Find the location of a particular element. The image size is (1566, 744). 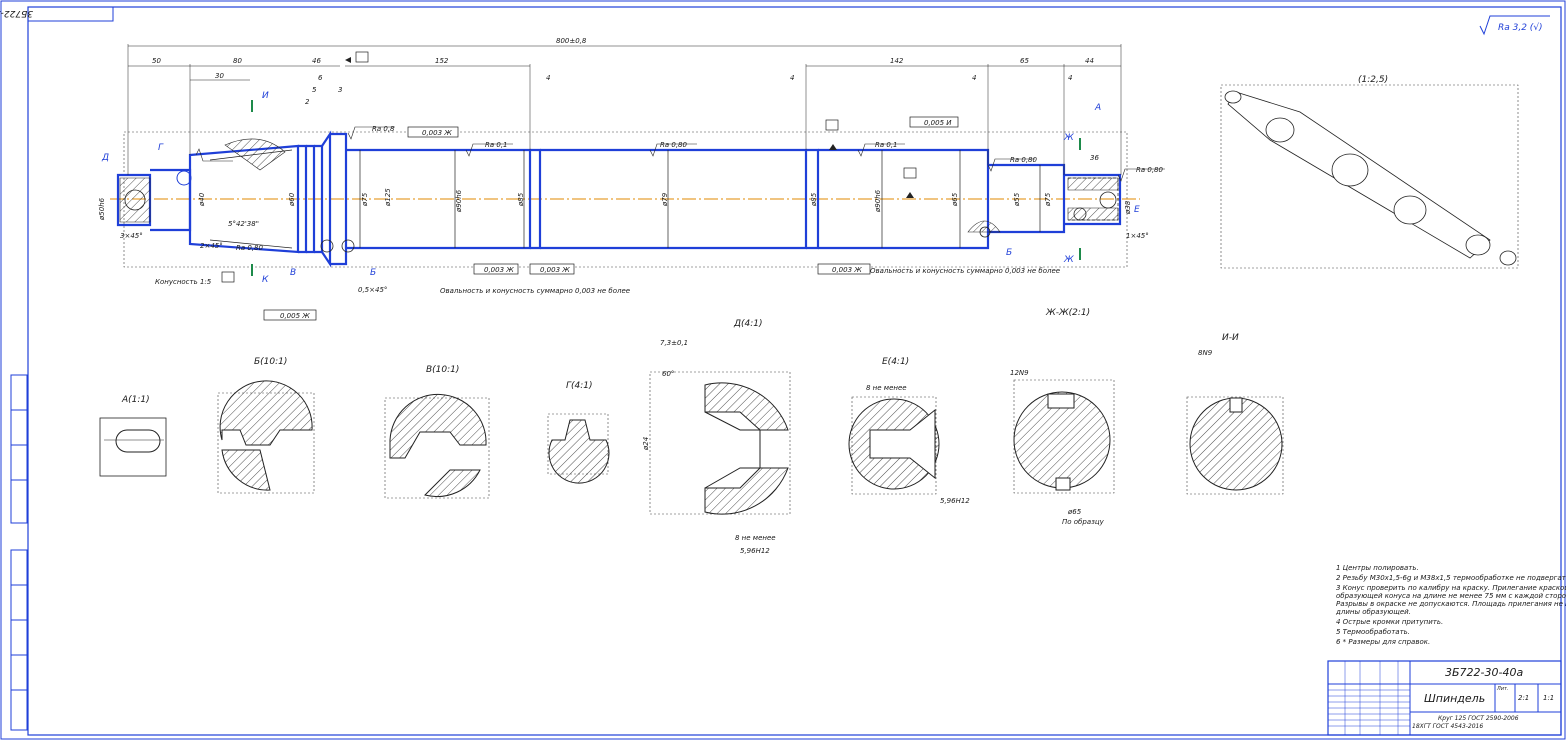

svg-text: Ж-Ж(2:1) is located at coordinates (1067, 313).